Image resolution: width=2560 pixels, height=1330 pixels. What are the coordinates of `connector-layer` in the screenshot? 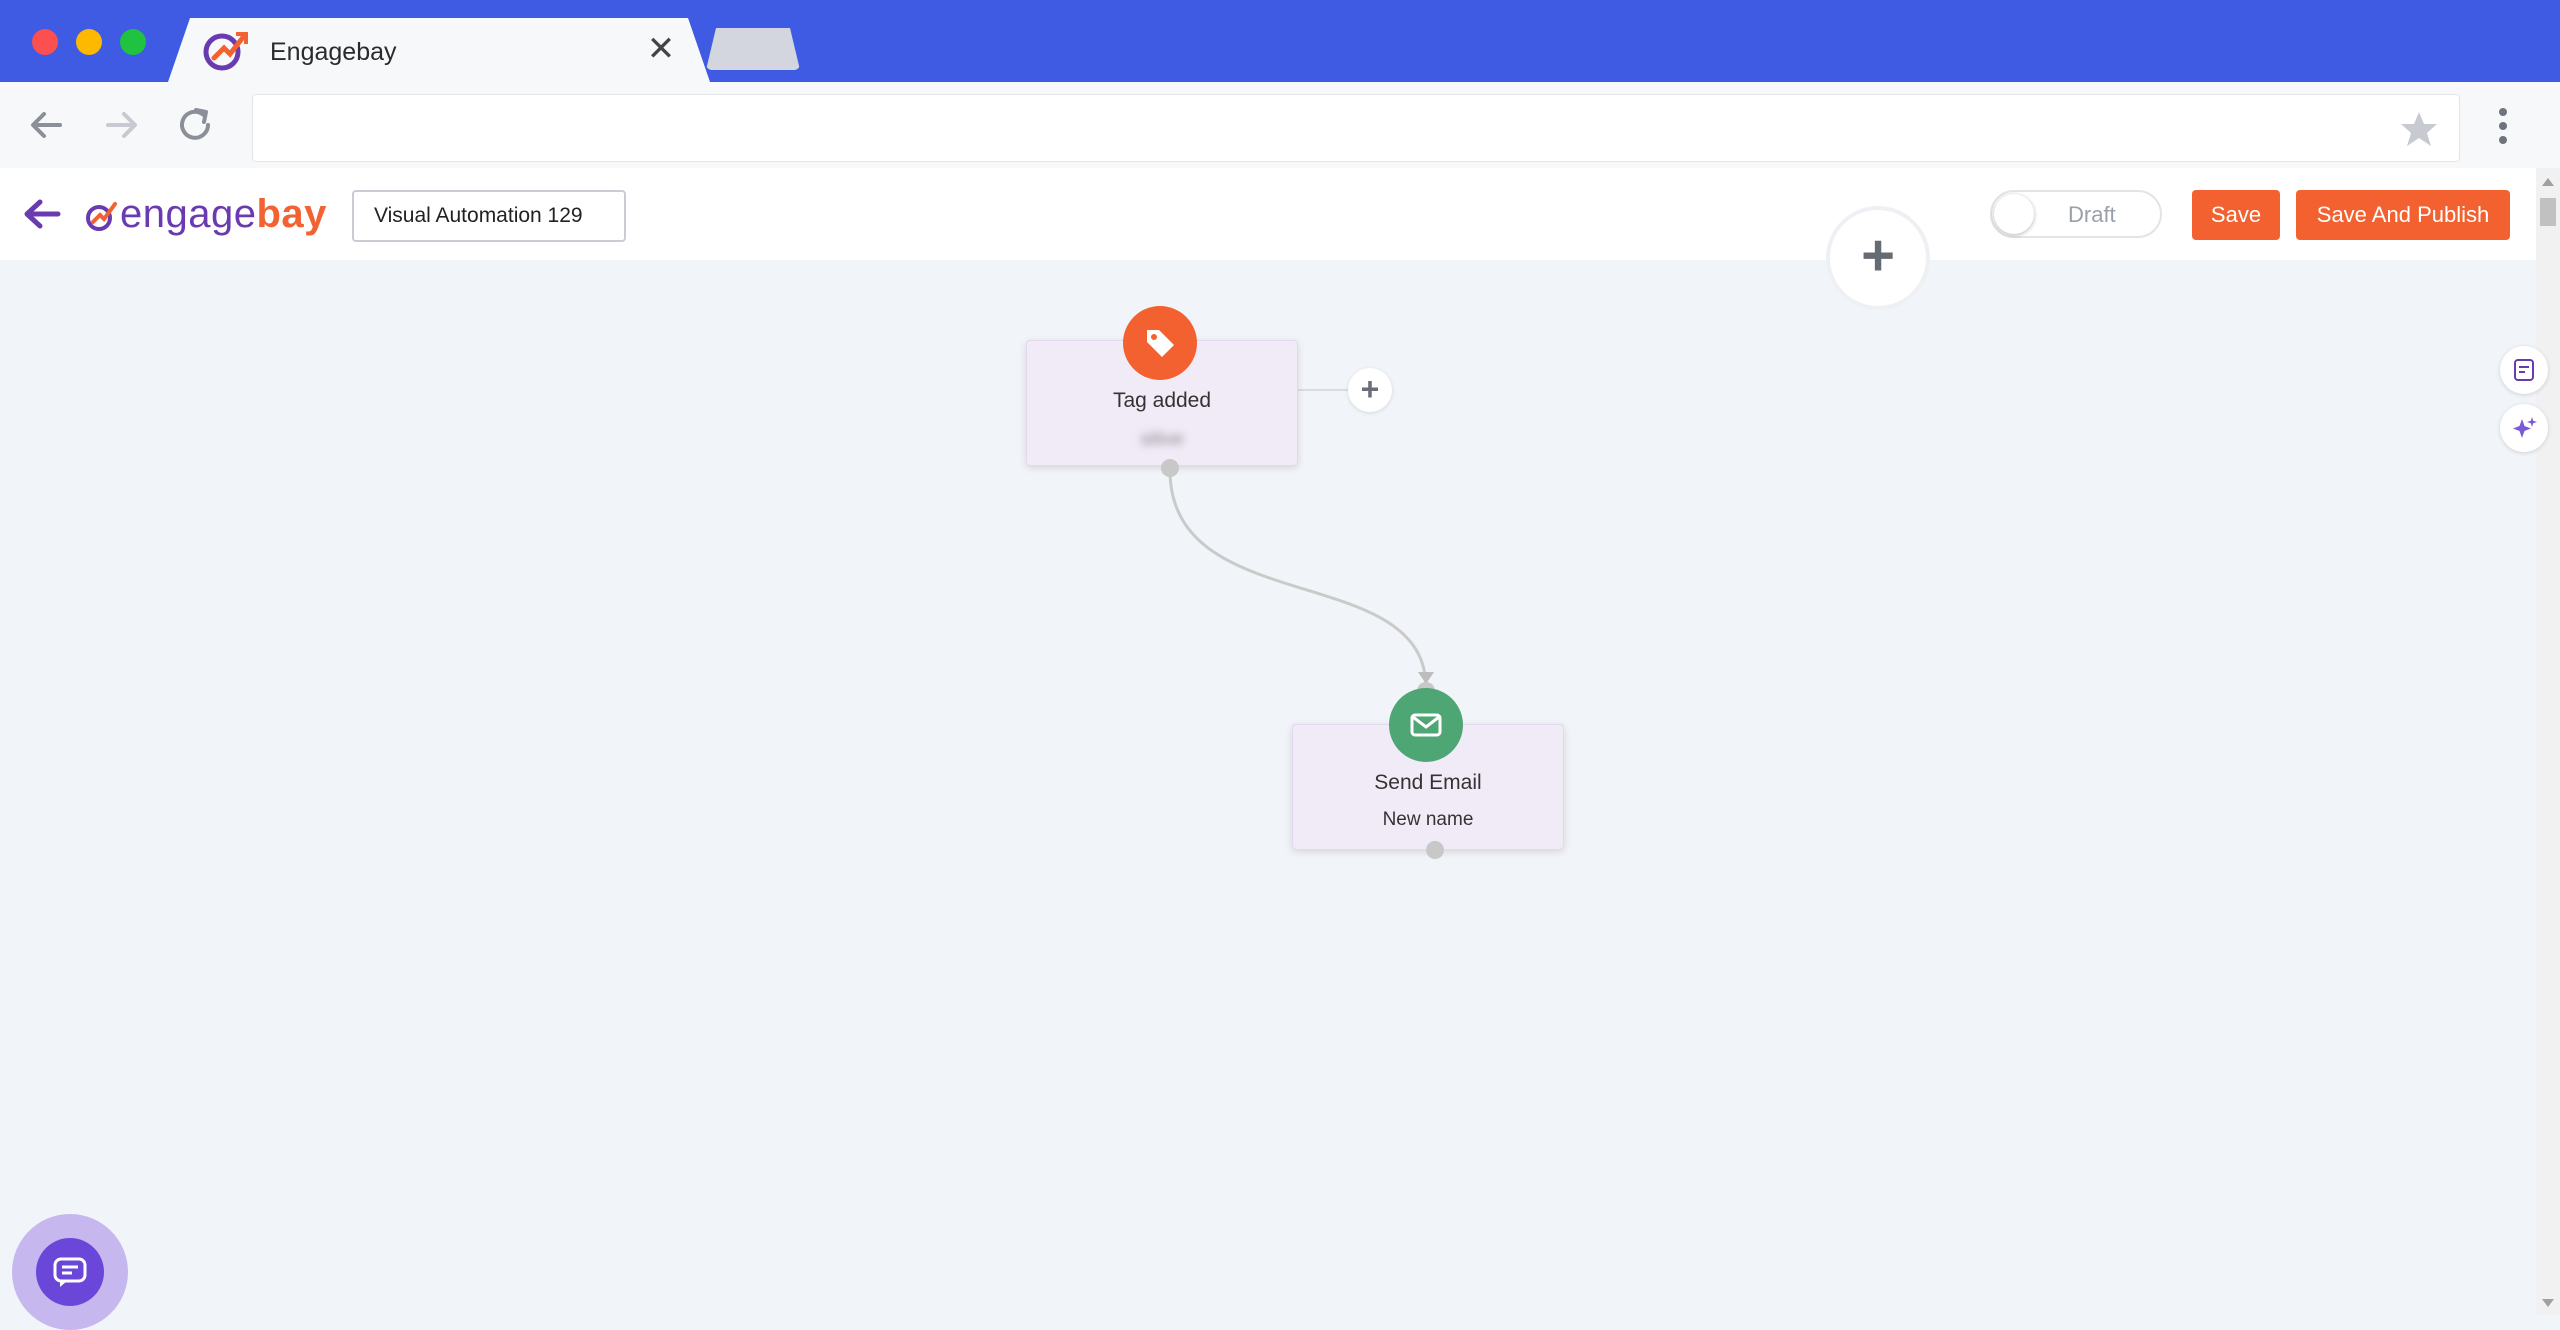 It's located at (1301, 539).